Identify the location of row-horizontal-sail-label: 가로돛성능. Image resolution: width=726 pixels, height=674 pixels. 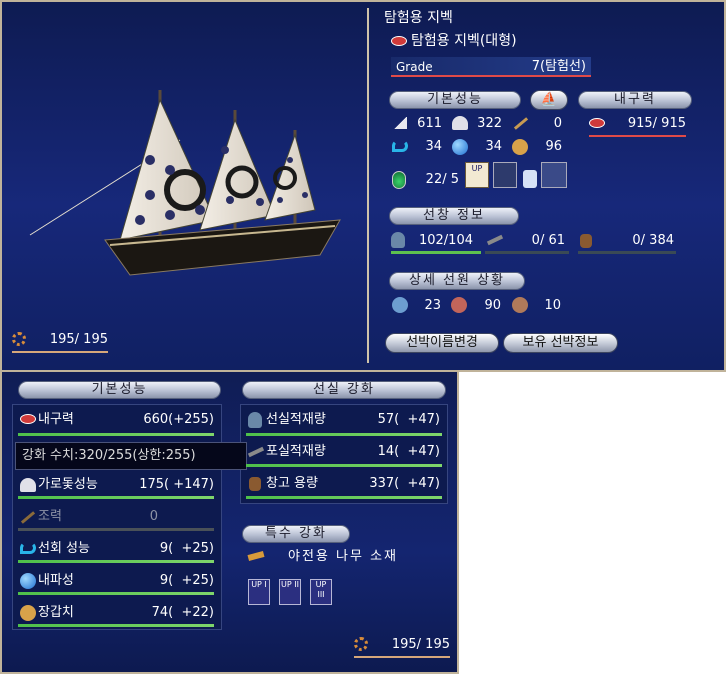
(68, 484).